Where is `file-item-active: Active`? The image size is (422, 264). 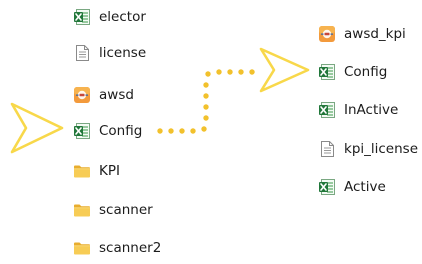
file-item-active: Active is located at coordinates (352, 187).